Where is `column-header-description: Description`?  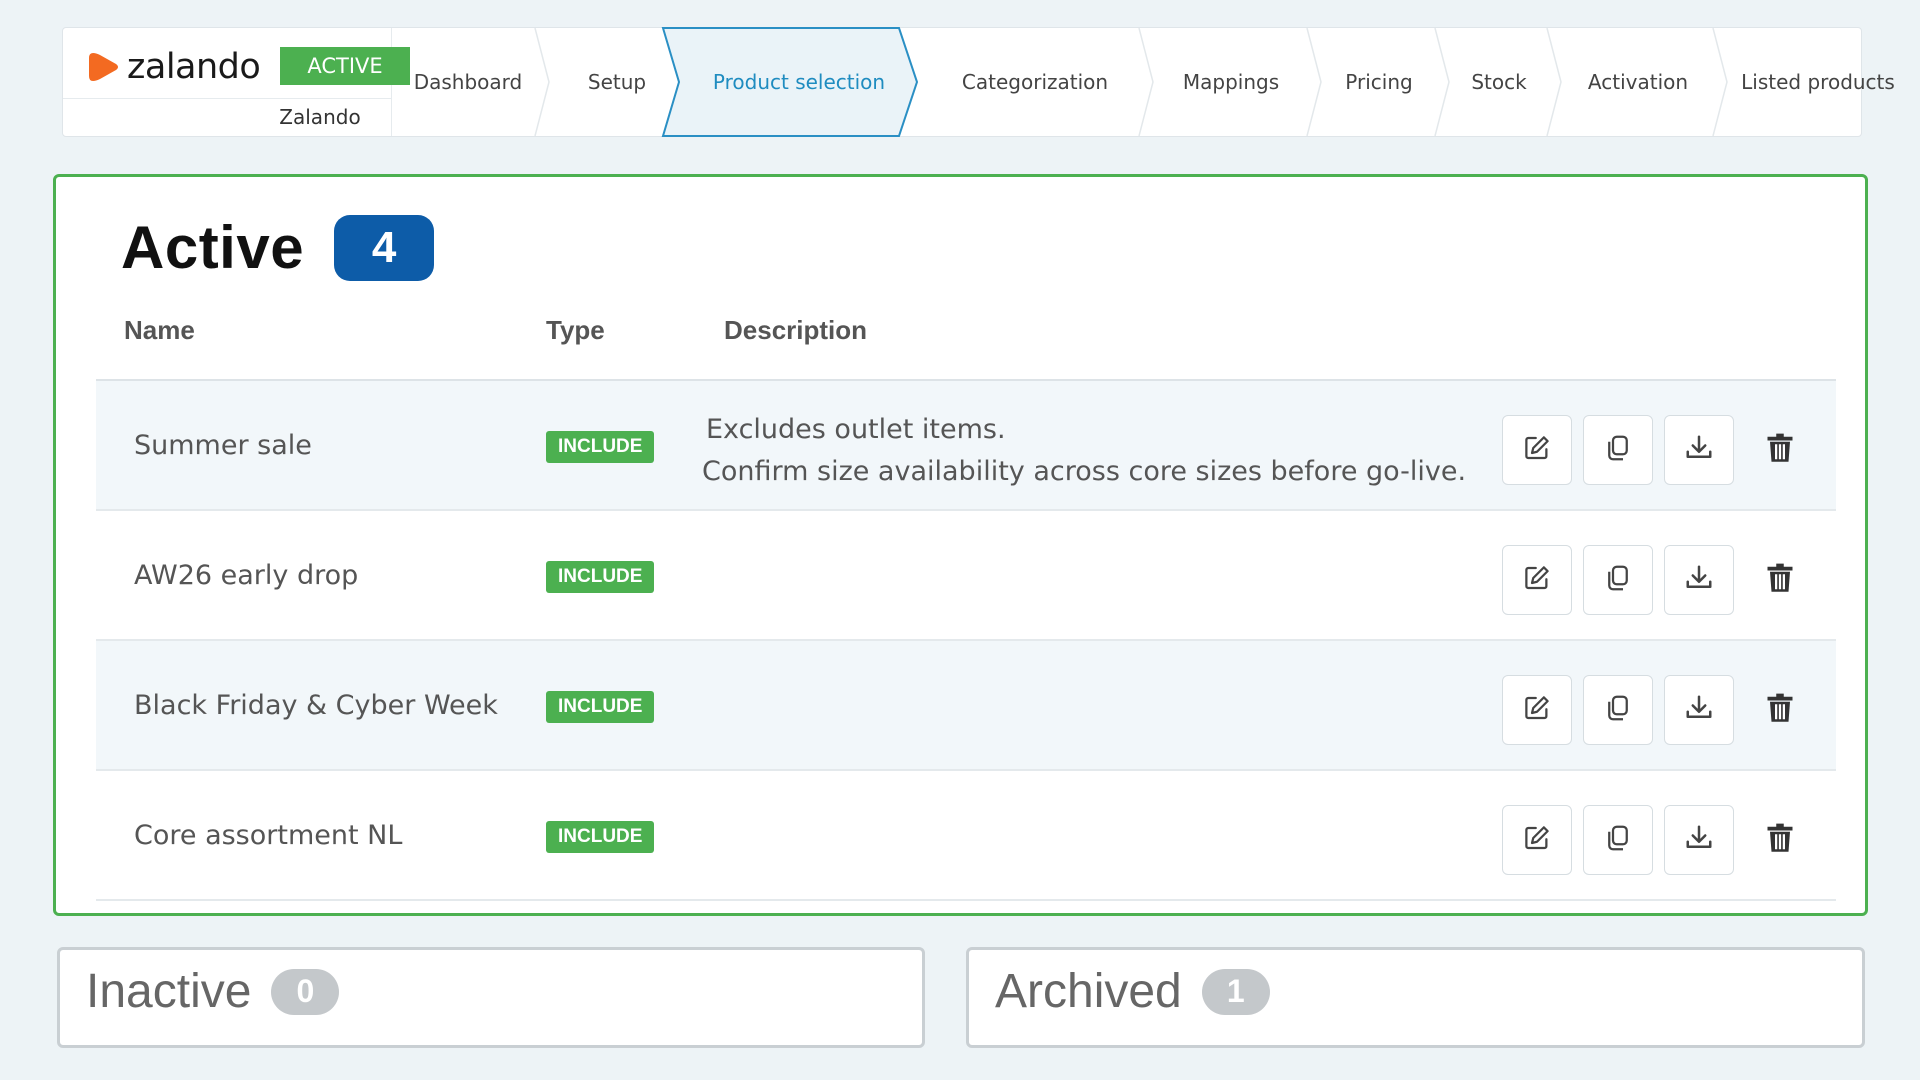
column-header-description: Description is located at coordinates (796, 330).